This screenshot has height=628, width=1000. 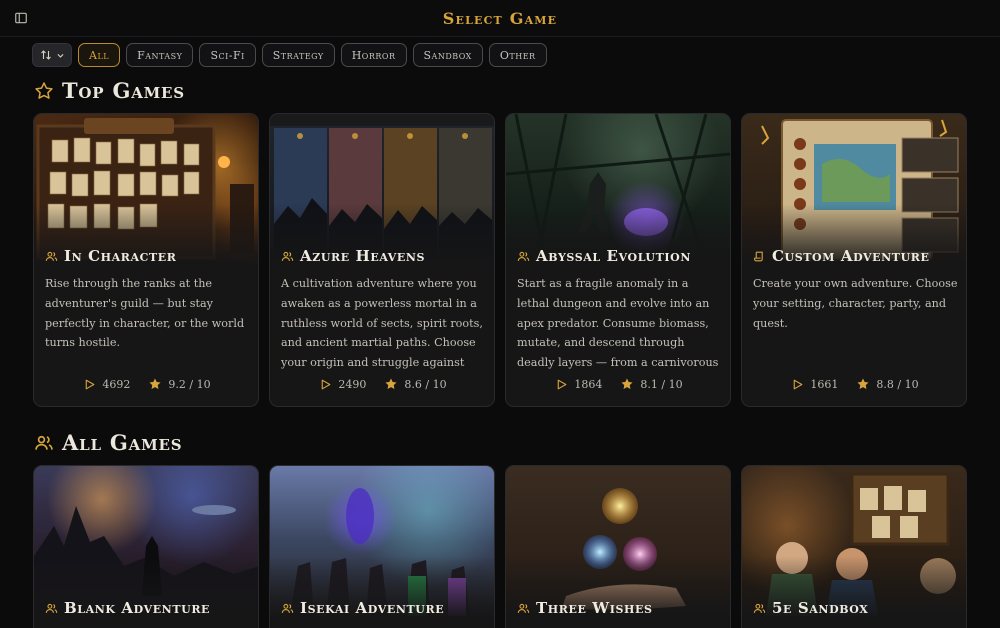 I want to click on plays-stat: 2490, so click(x=342, y=384).